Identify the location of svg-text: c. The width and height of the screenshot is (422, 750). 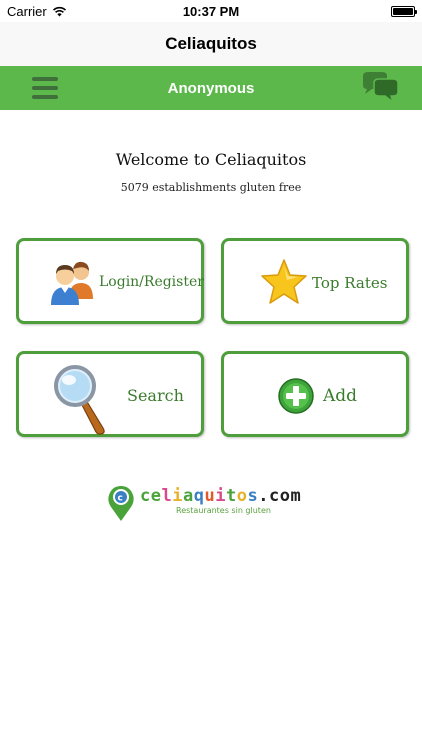
(120, 499).